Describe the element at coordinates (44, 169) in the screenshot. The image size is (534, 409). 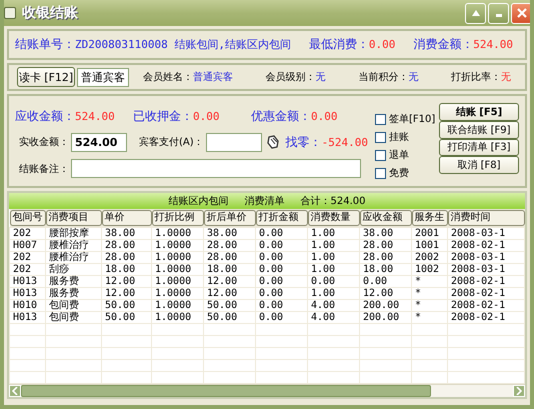
I see `remark-label: 结账备注：` at that location.